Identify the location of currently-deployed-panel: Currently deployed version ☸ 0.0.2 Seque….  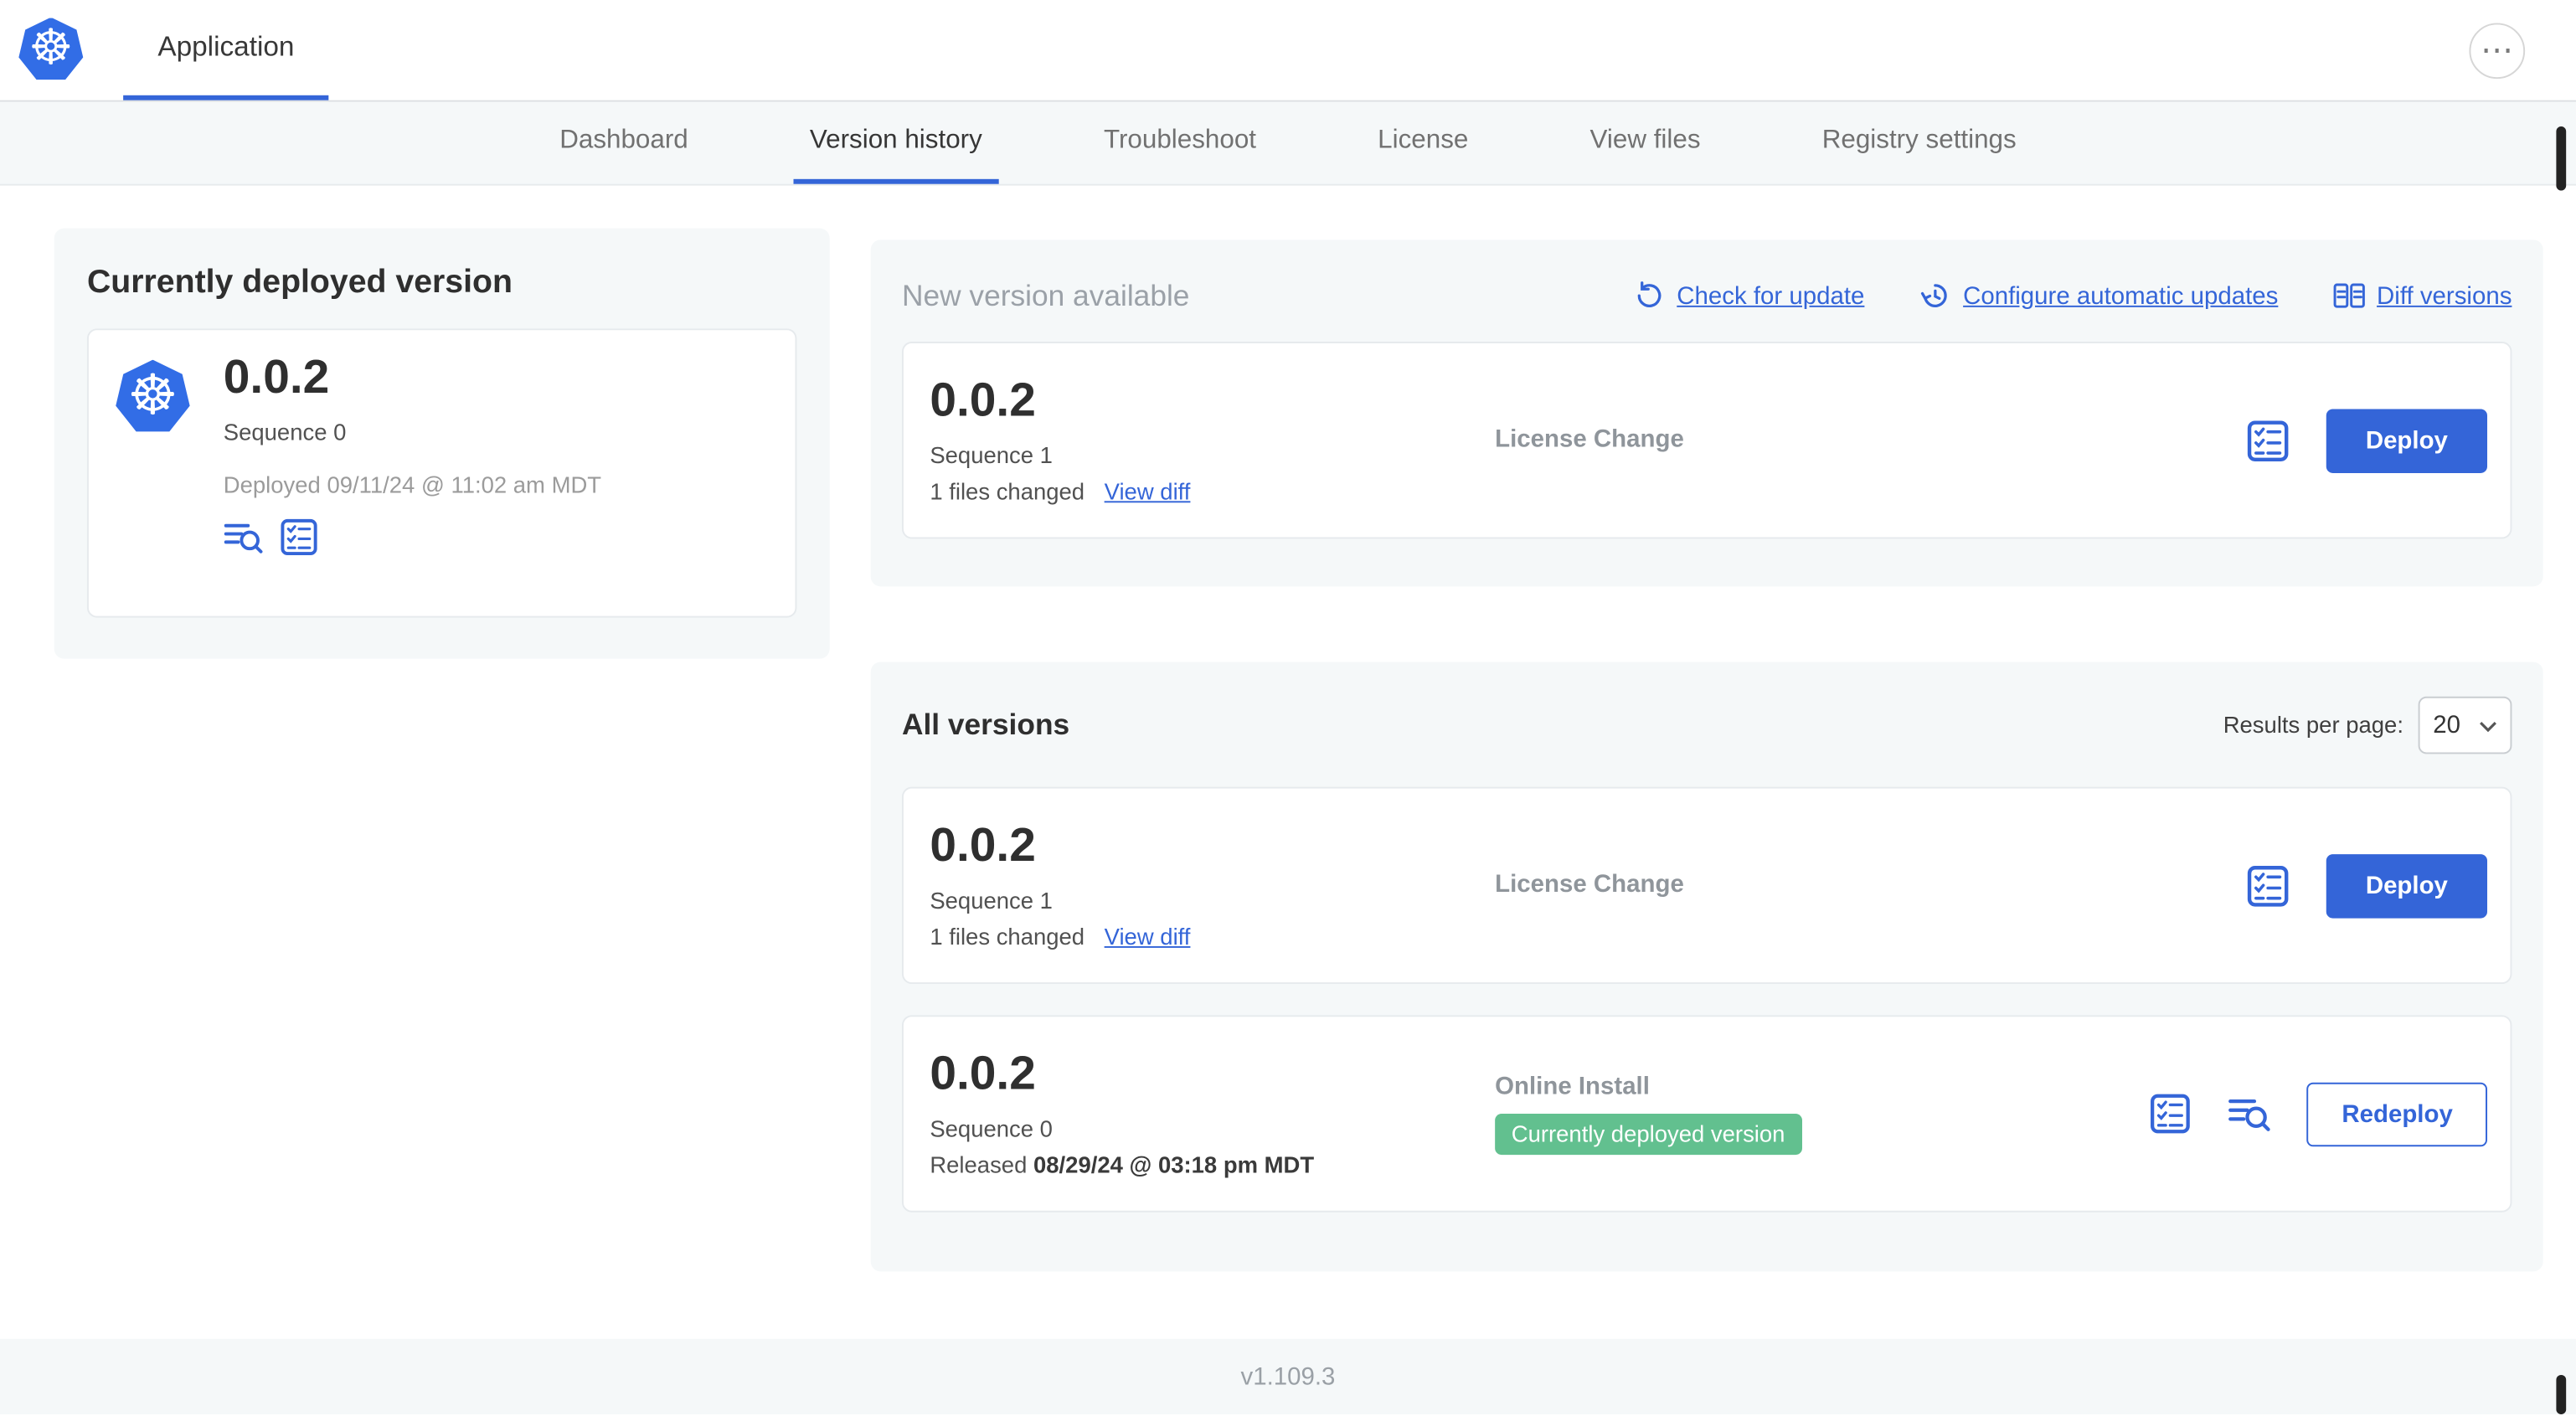
(442, 443).